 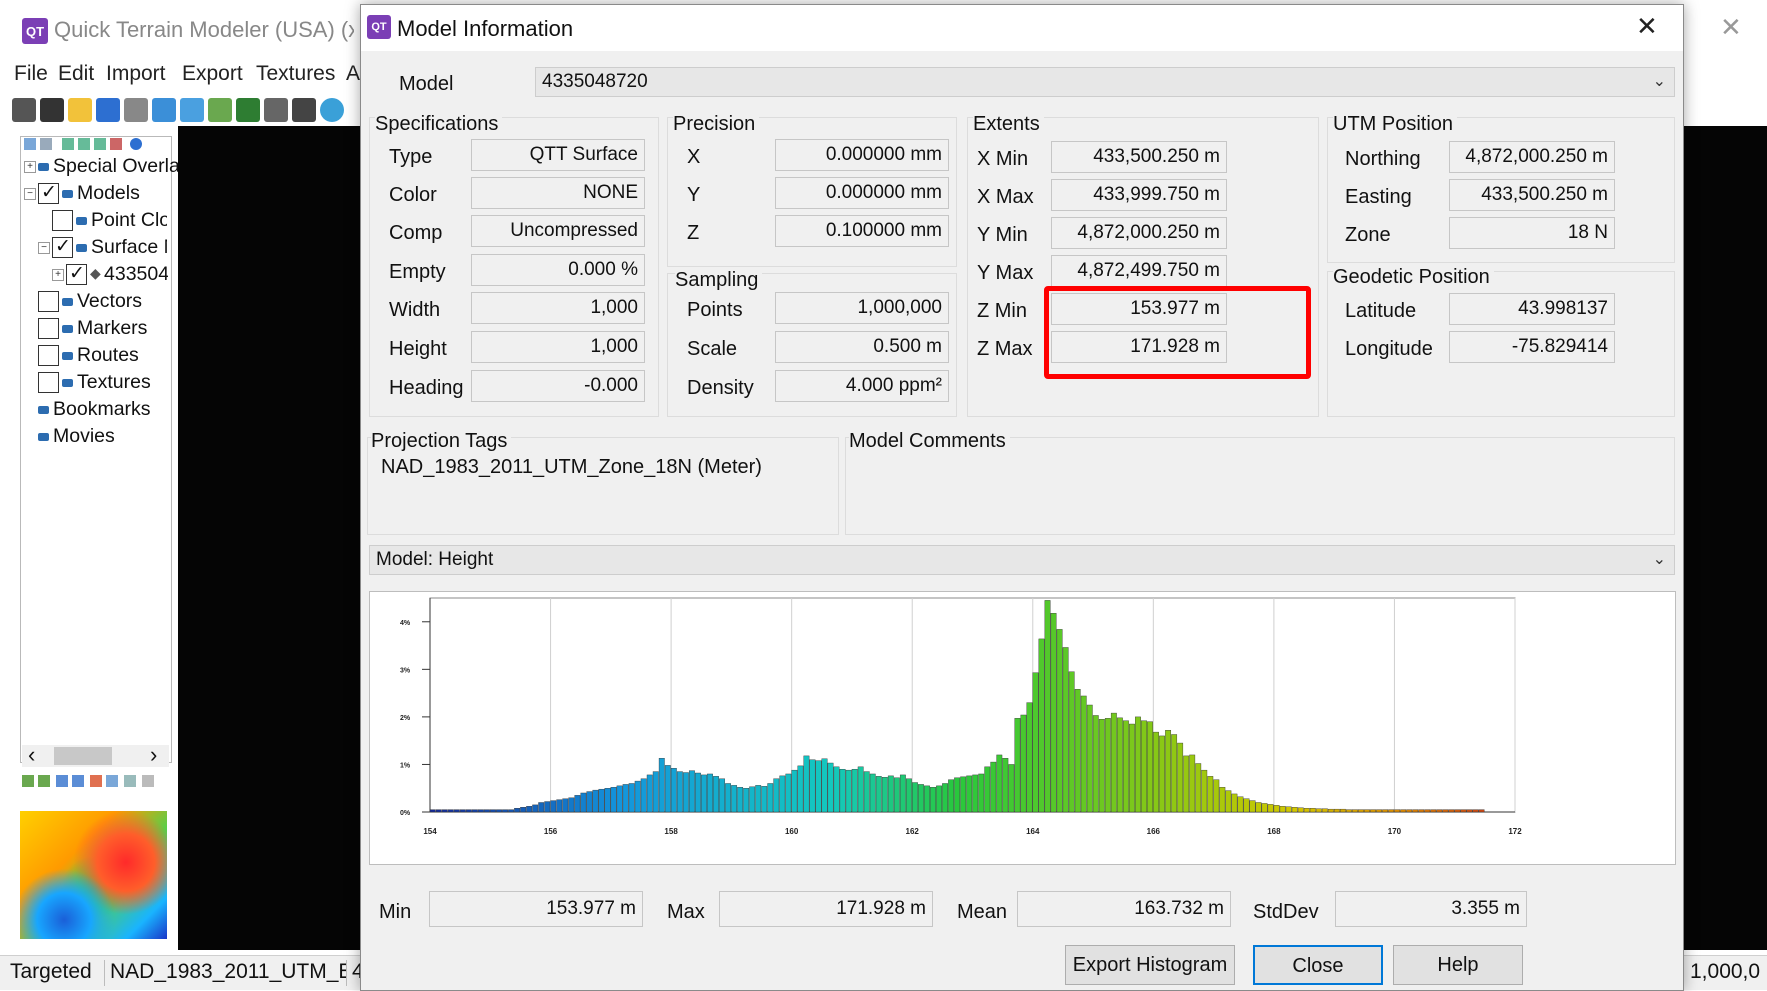 I want to click on dialog-close-icon: ✕, so click(x=1647, y=26).